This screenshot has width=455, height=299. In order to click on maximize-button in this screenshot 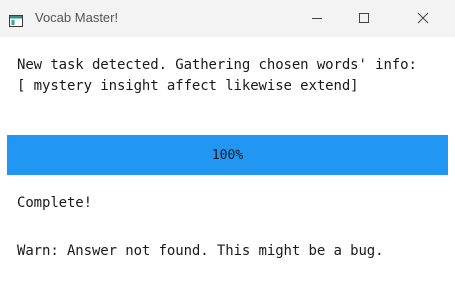, I will do `click(364, 18)`.